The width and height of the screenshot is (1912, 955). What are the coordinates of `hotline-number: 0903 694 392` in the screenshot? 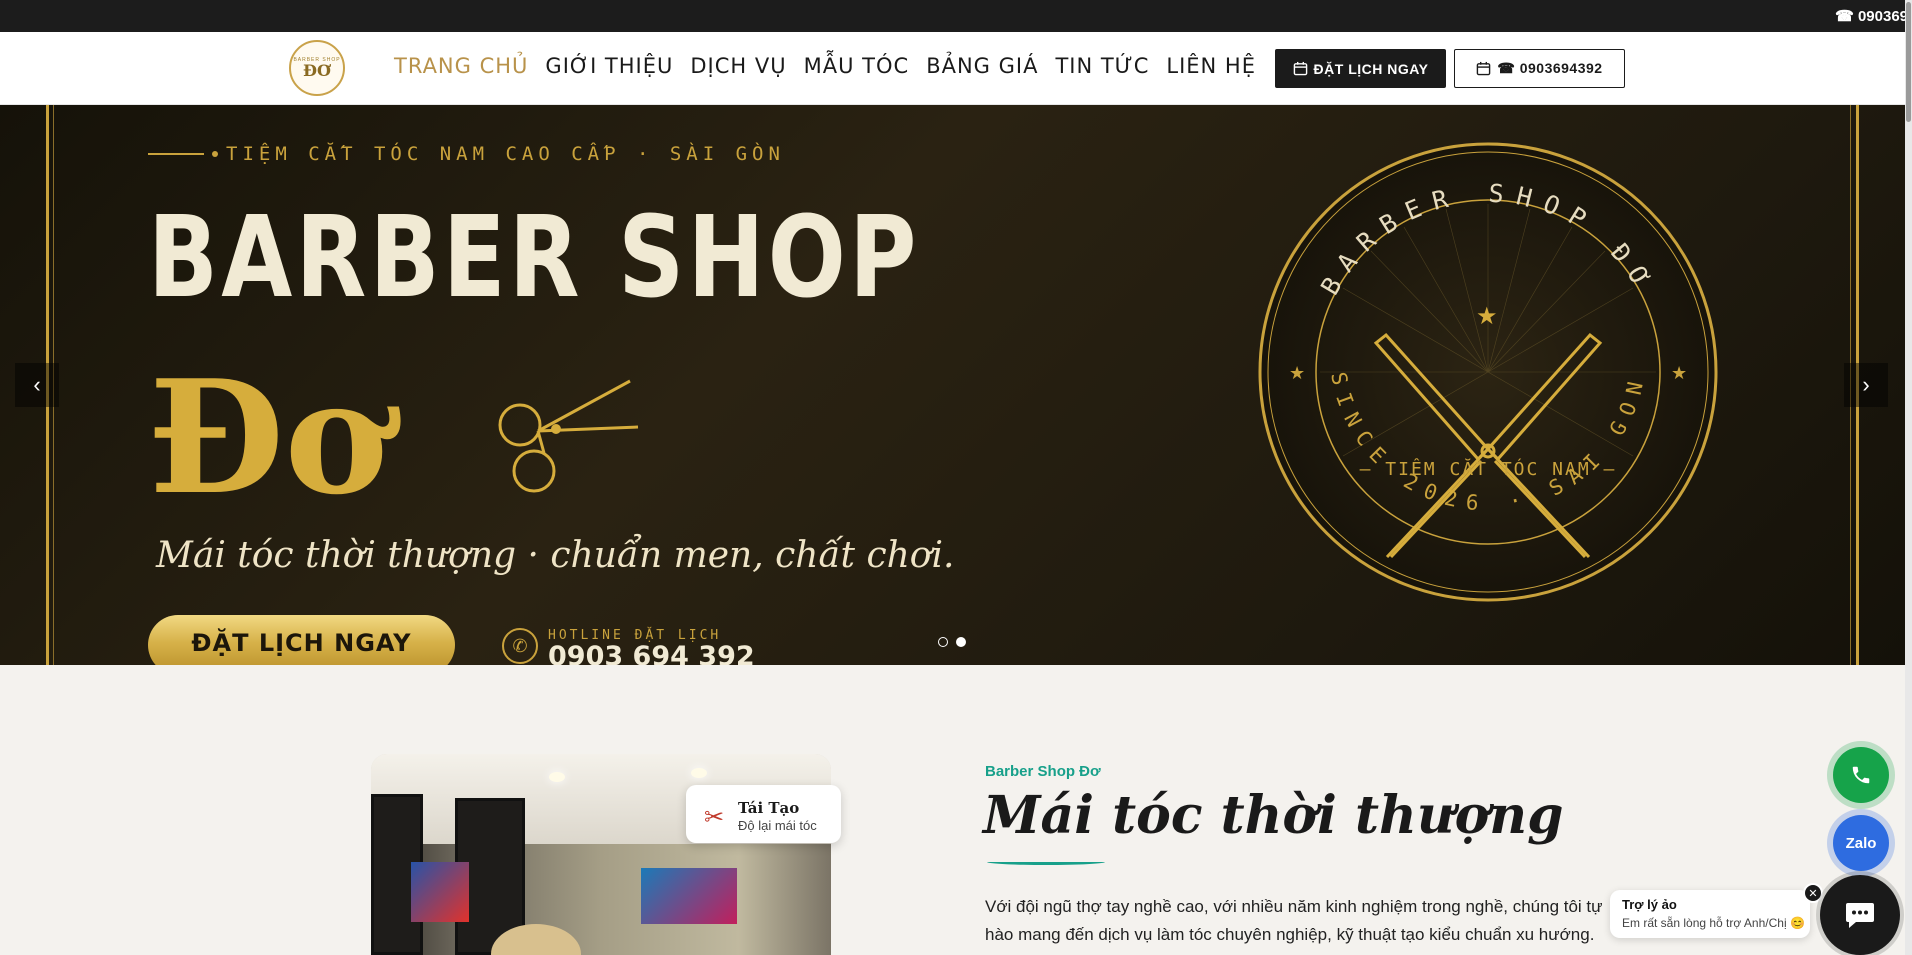 It's located at (651, 653).